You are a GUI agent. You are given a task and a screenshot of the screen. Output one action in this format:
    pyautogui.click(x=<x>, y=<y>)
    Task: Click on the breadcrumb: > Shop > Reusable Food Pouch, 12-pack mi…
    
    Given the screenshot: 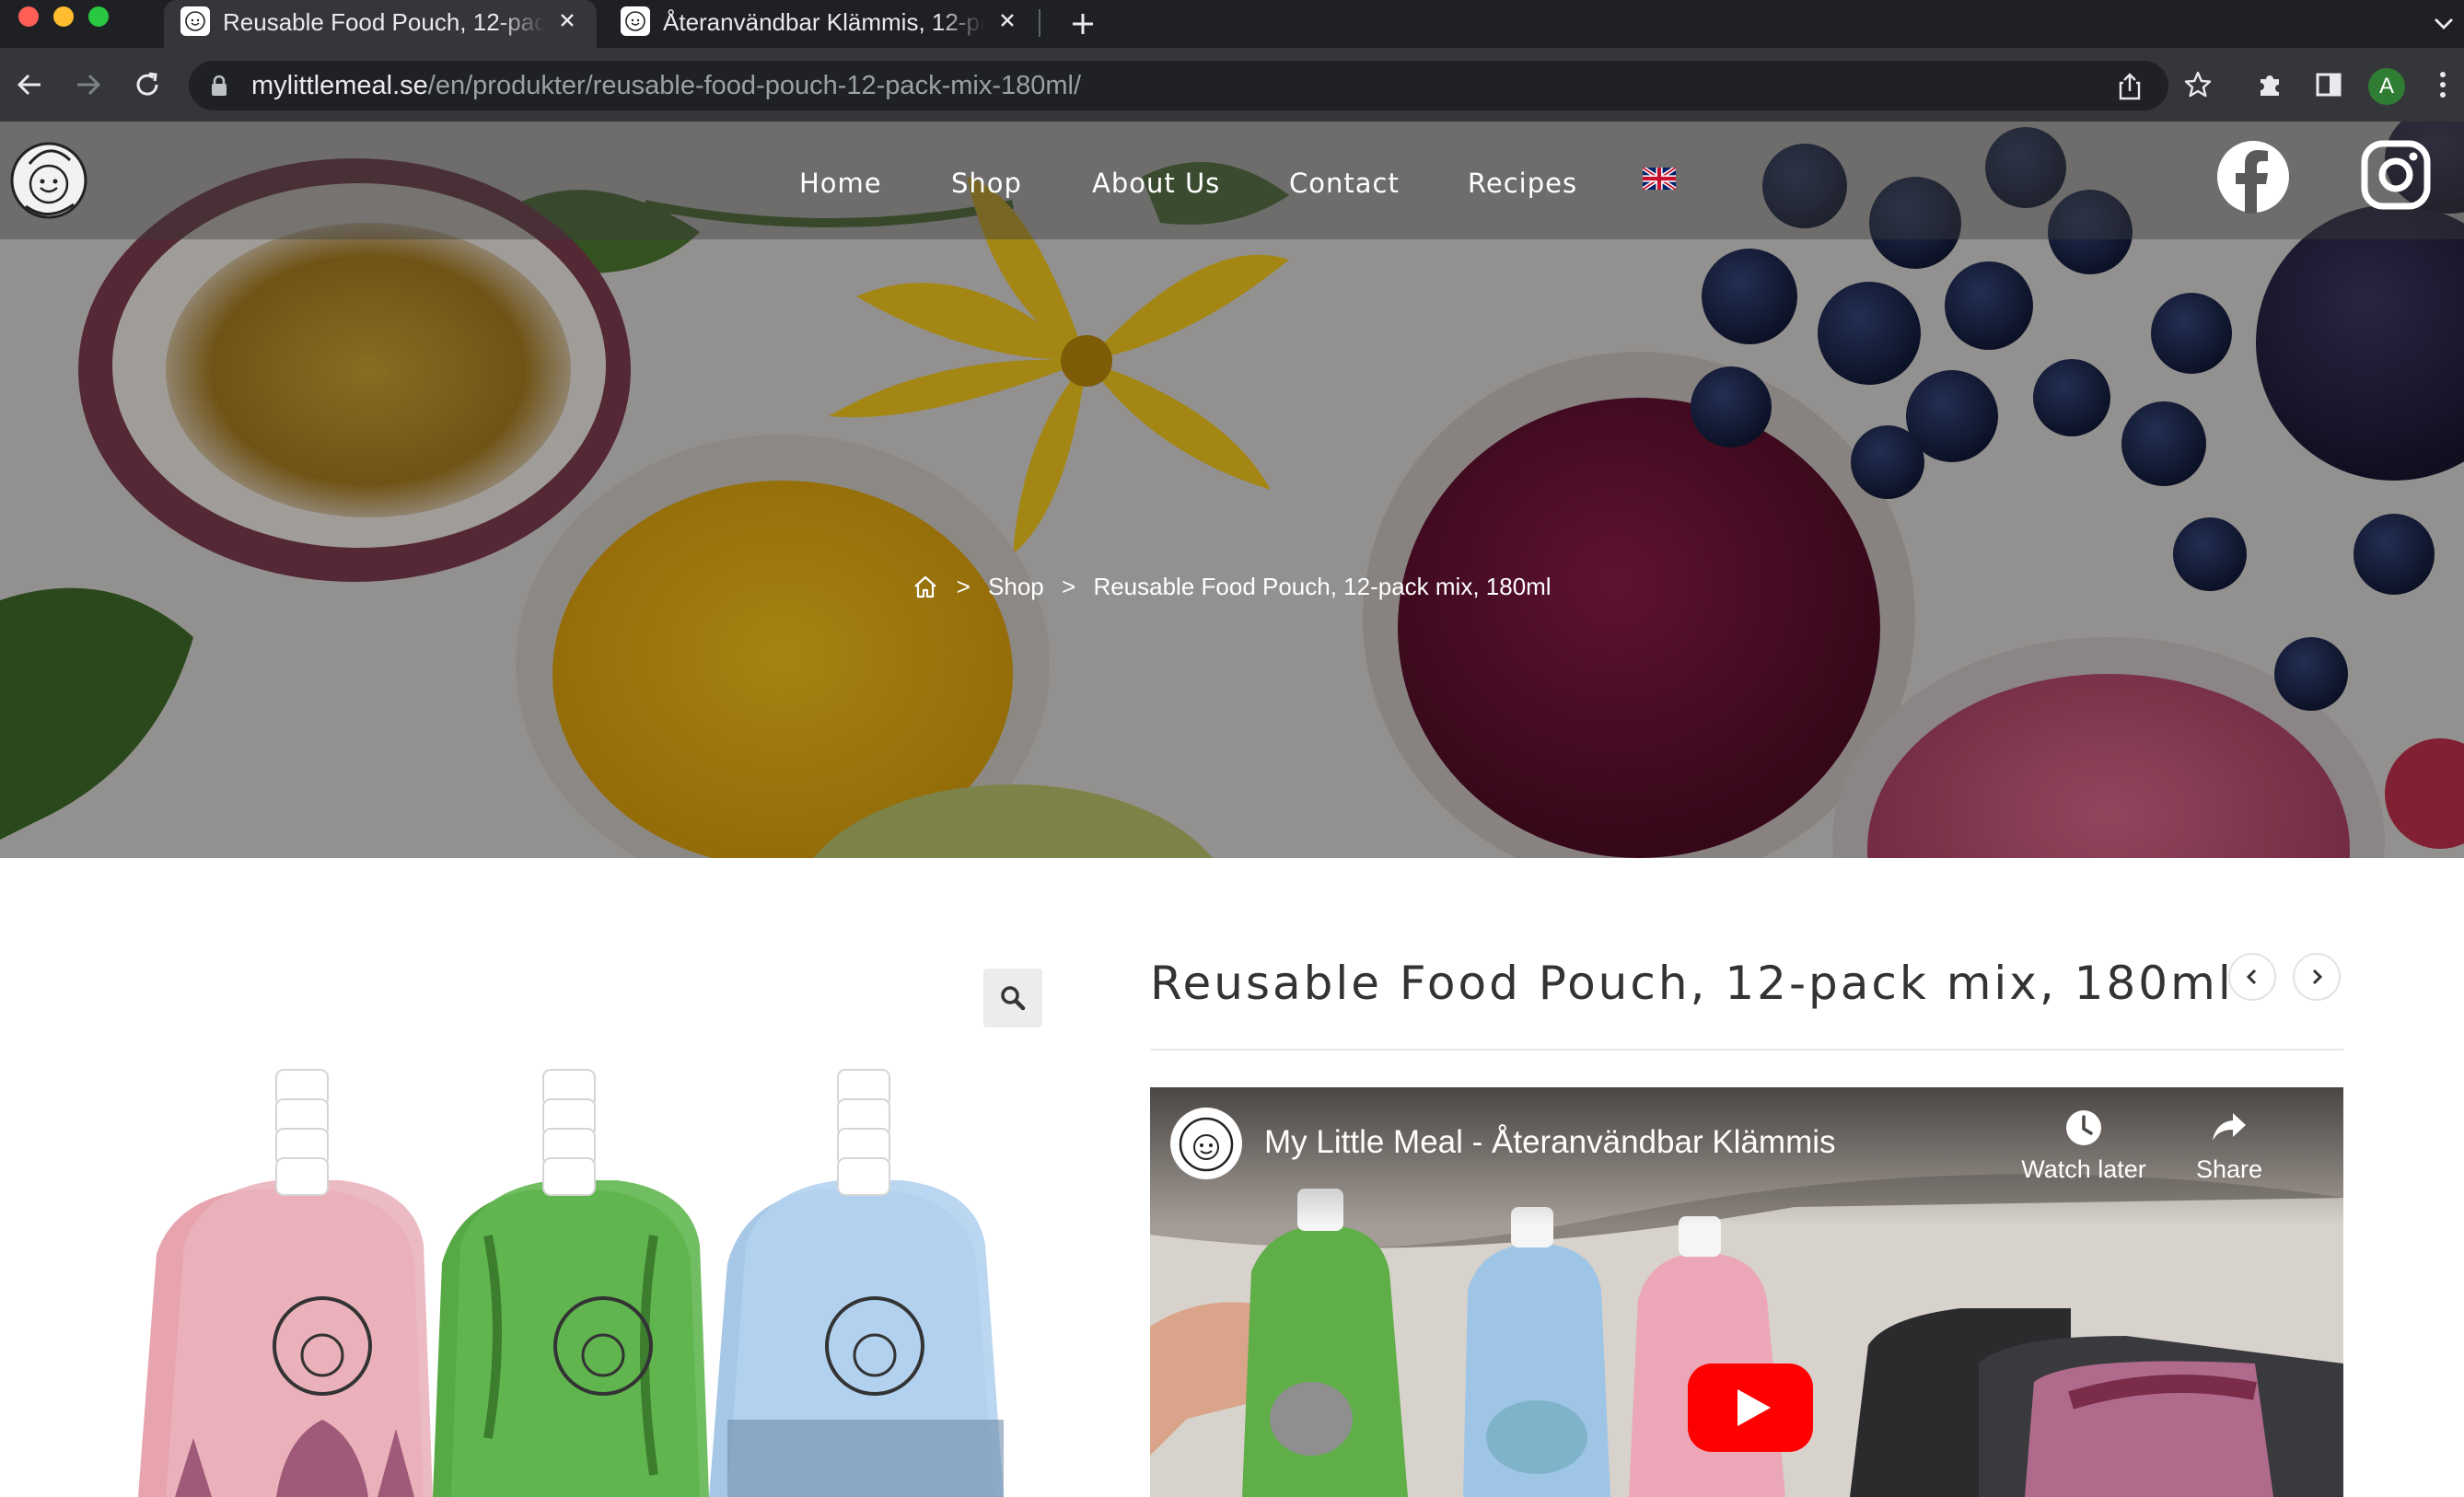 What is the action you would take?
    pyautogui.click(x=1232, y=586)
    